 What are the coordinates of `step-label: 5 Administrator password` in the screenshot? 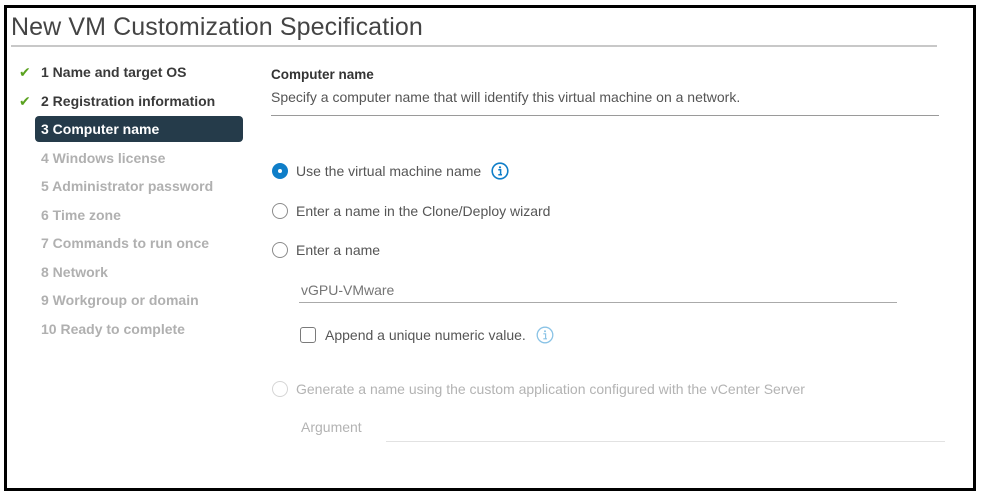 It's located at (127, 186).